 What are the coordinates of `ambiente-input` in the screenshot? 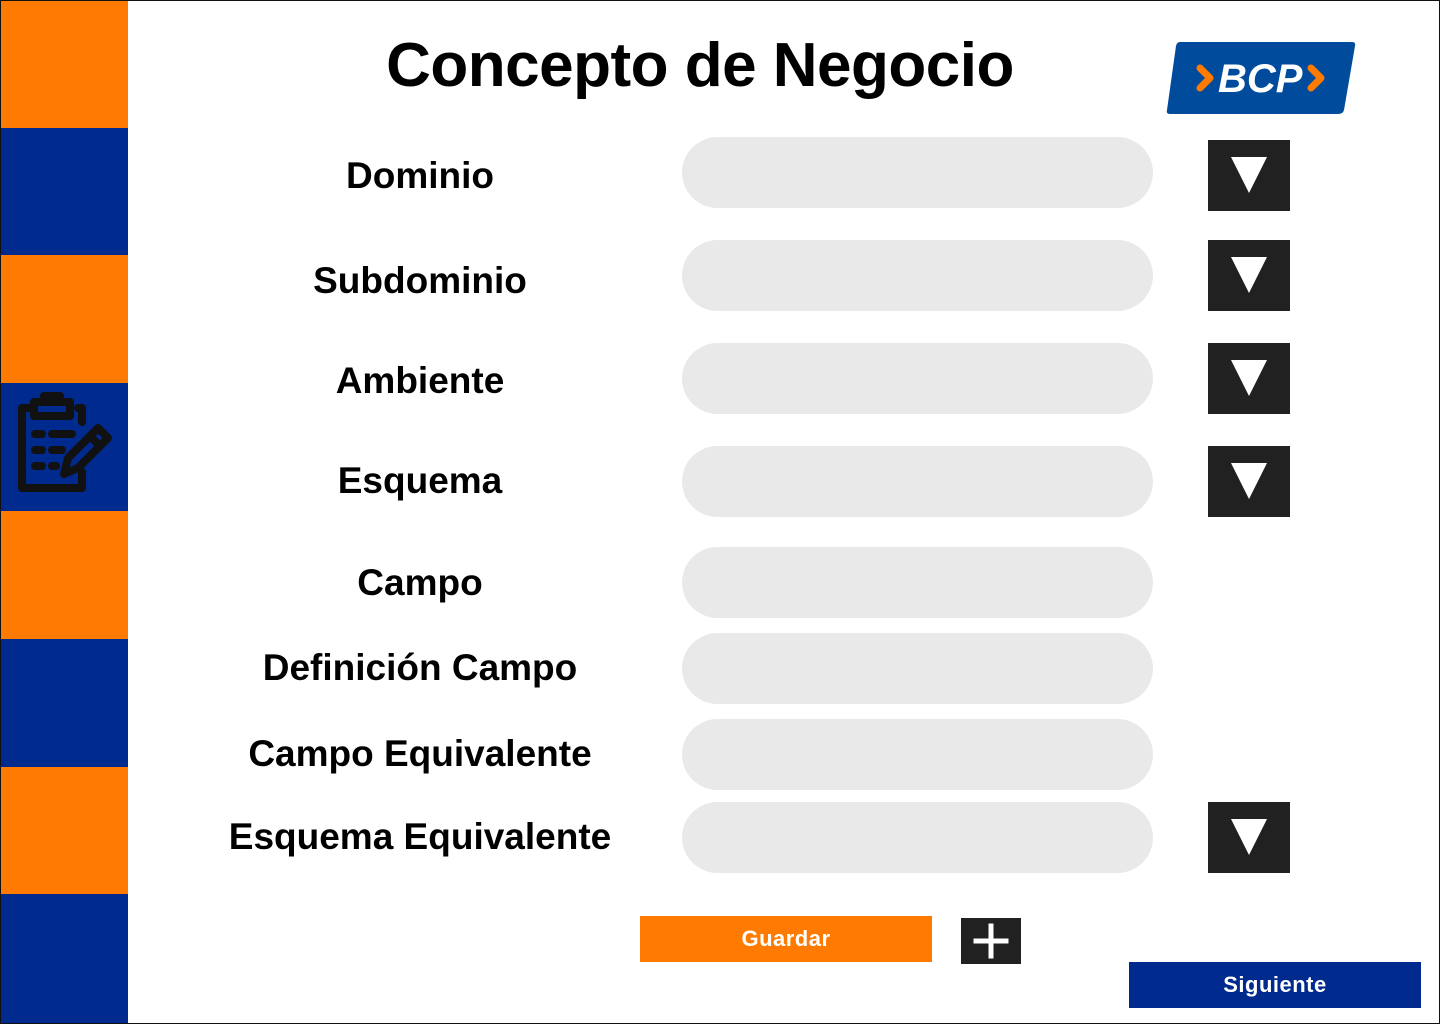 It's located at (917, 378).